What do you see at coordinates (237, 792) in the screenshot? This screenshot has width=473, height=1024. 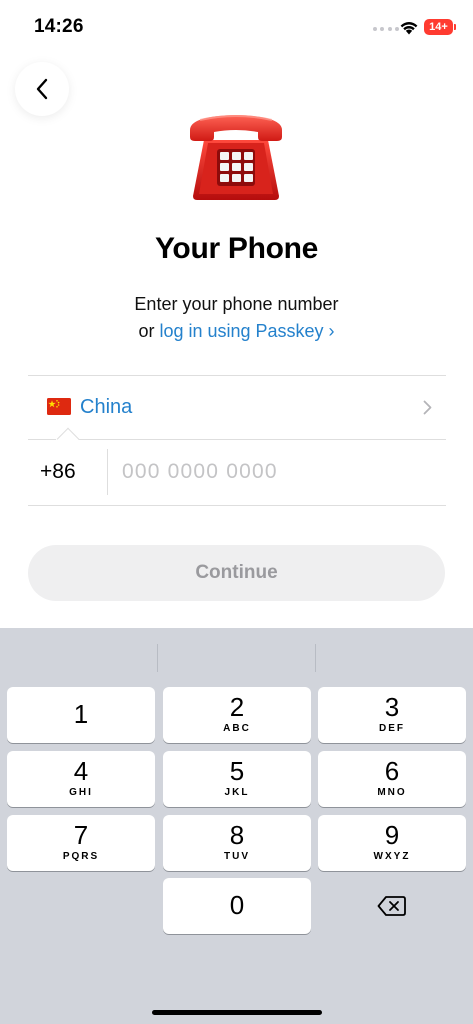 I see `key-letters: JKL` at bounding box center [237, 792].